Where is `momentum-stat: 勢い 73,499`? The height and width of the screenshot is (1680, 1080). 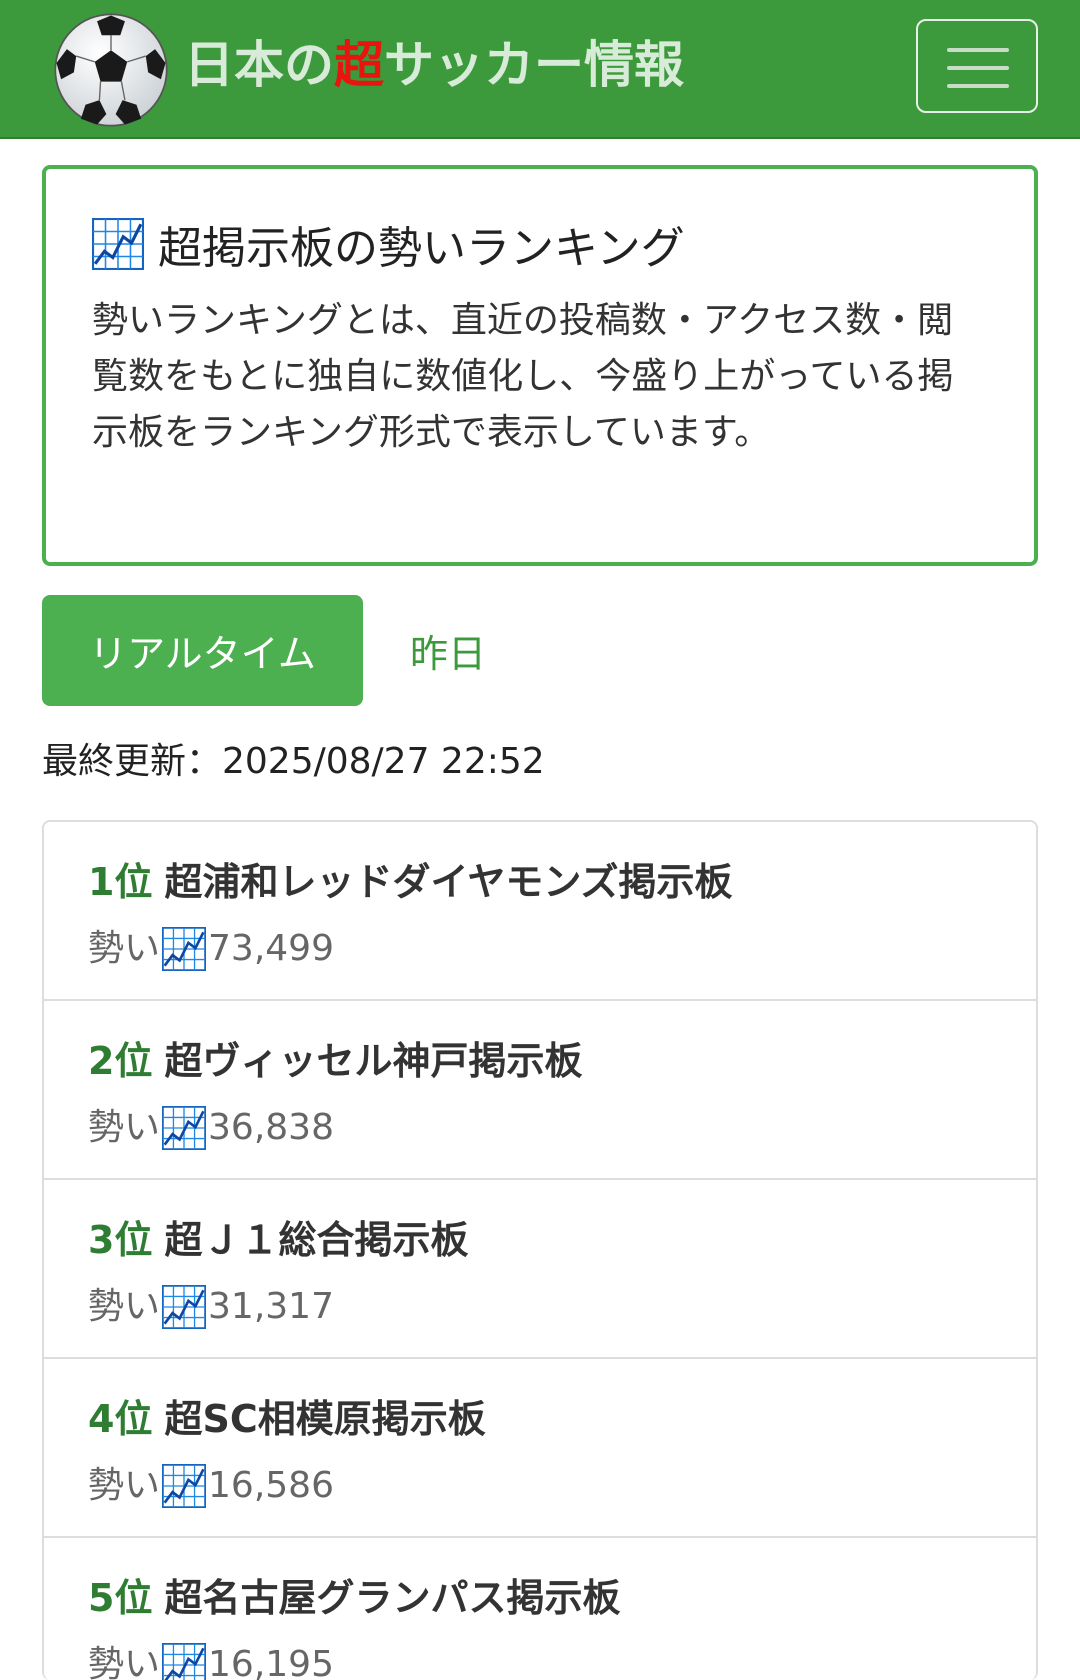
momentum-stat: 勢い 73,499 is located at coordinates (562, 949).